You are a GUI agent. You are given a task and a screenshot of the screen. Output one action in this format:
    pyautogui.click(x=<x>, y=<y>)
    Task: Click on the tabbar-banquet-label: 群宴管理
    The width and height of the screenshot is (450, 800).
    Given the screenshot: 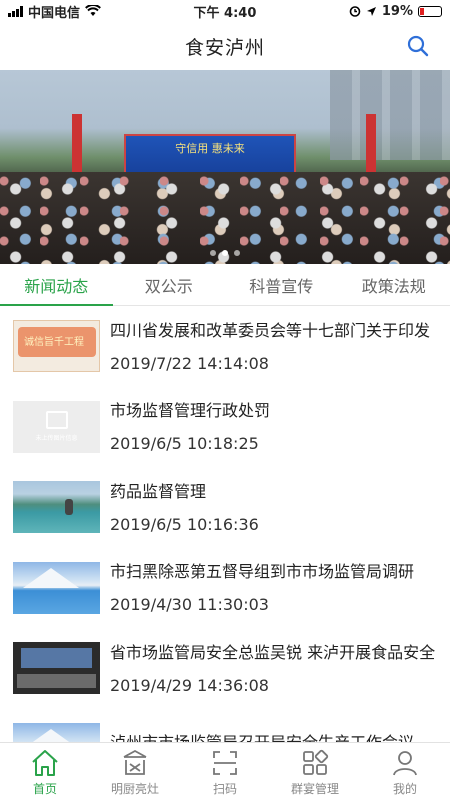 What is the action you would take?
    pyautogui.click(x=314, y=788)
    